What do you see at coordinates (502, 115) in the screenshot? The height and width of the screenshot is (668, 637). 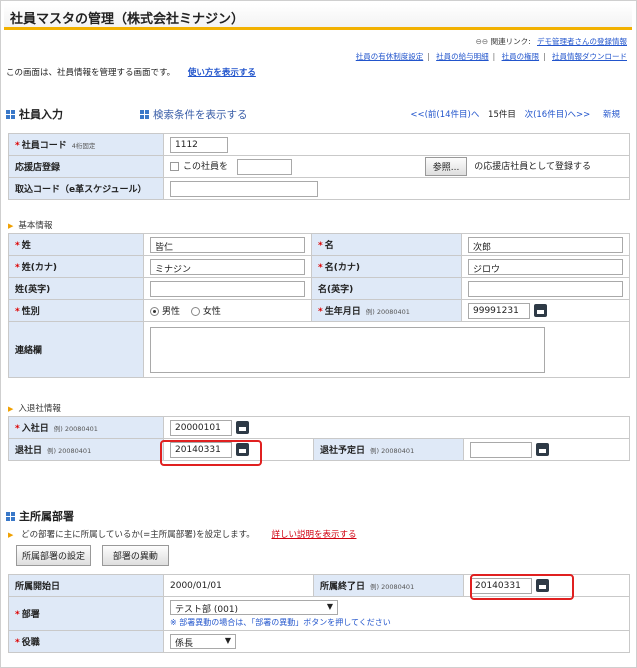 I see `current-record: 15件目` at bounding box center [502, 115].